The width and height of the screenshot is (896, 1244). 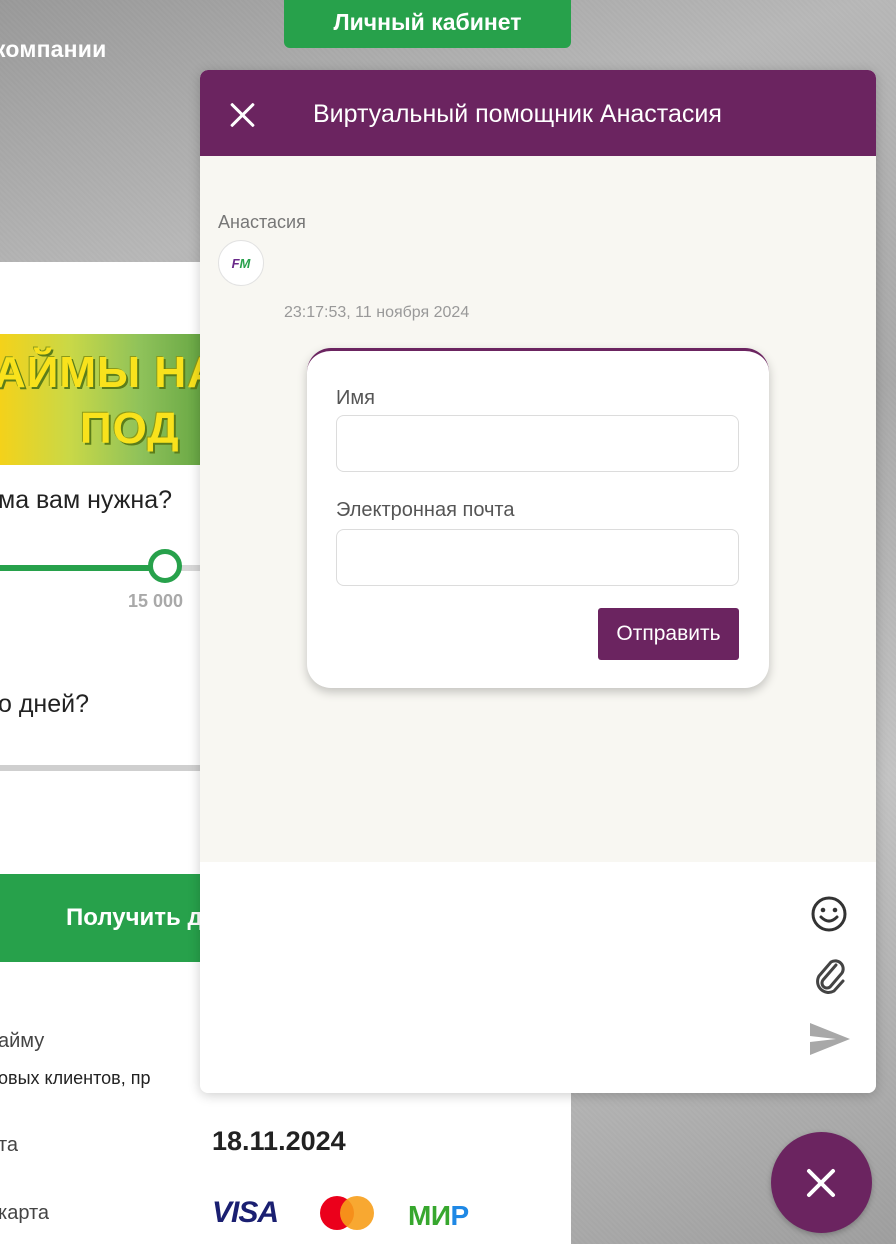 I want to click on amount-value-label: 15 000, so click(x=155, y=601).